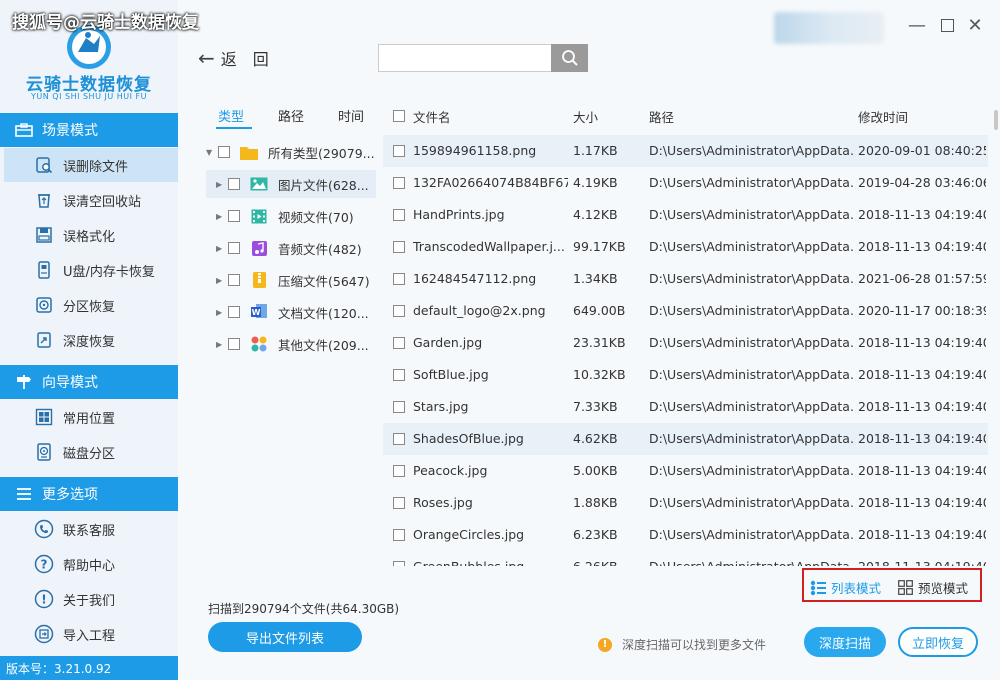  Describe the element at coordinates (595, 278) in the screenshot. I see `file-size: 1.34KB` at that location.